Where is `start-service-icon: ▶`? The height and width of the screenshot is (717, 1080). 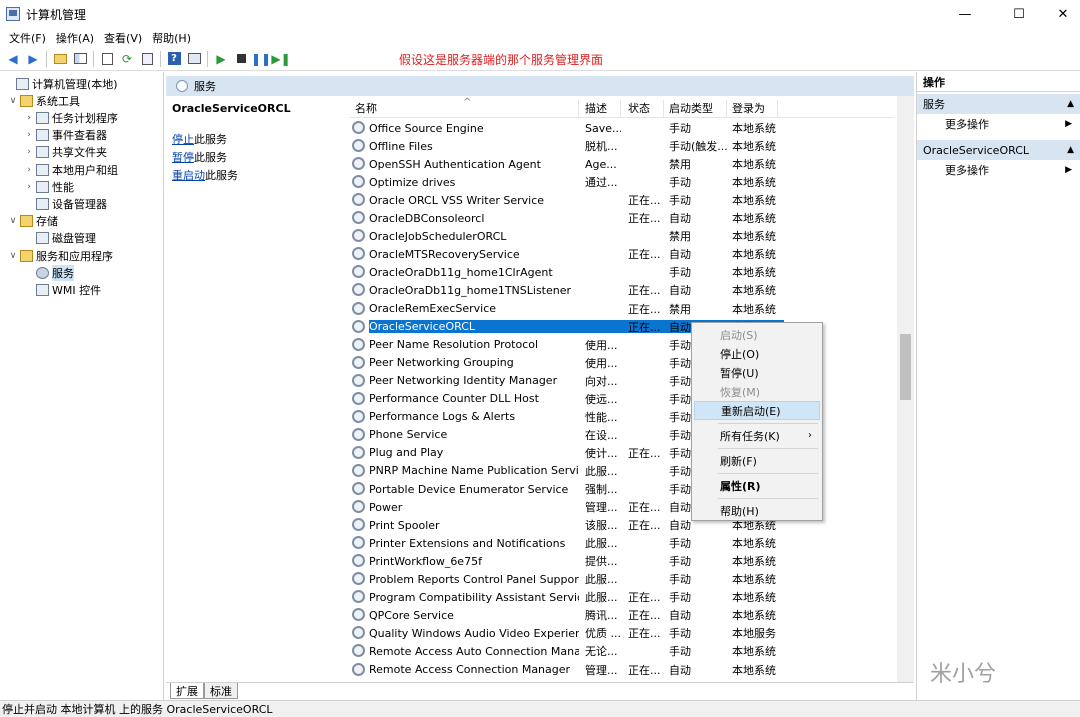
start-service-icon: ▶ is located at coordinates (221, 59).